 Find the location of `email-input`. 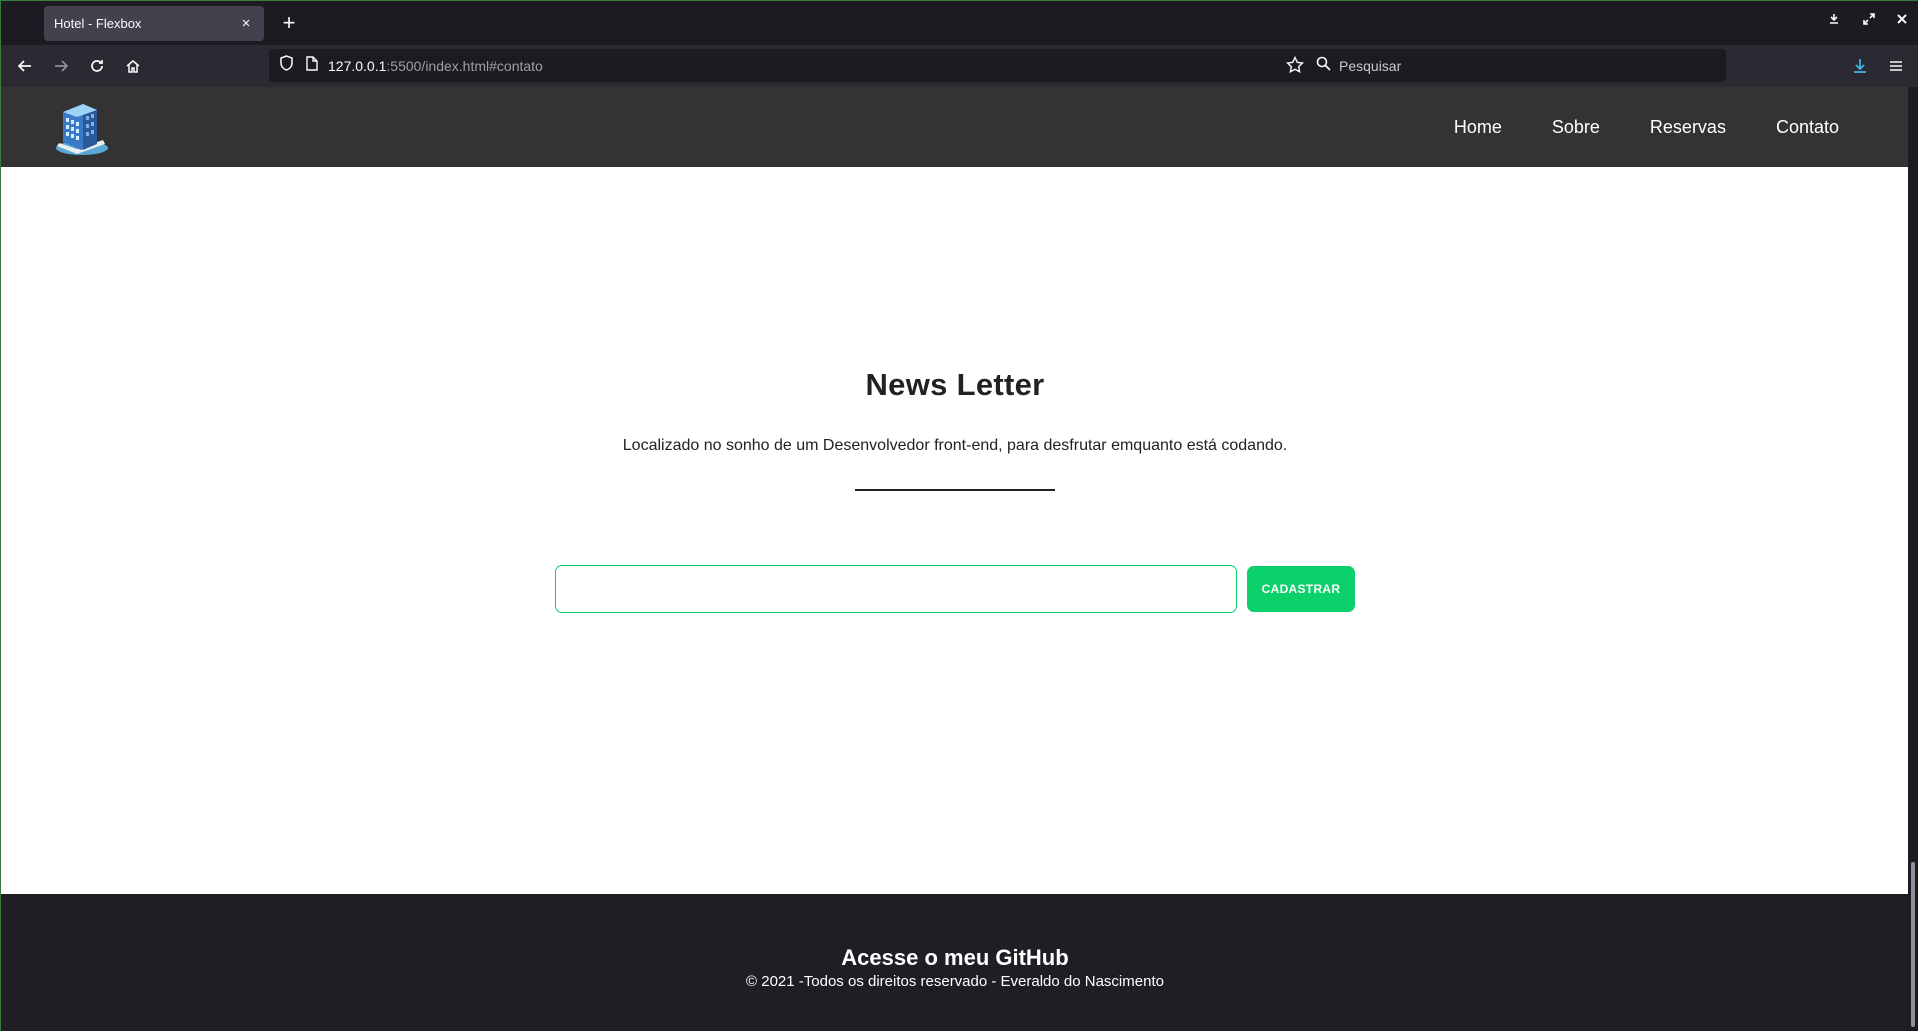

email-input is located at coordinates (896, 589).